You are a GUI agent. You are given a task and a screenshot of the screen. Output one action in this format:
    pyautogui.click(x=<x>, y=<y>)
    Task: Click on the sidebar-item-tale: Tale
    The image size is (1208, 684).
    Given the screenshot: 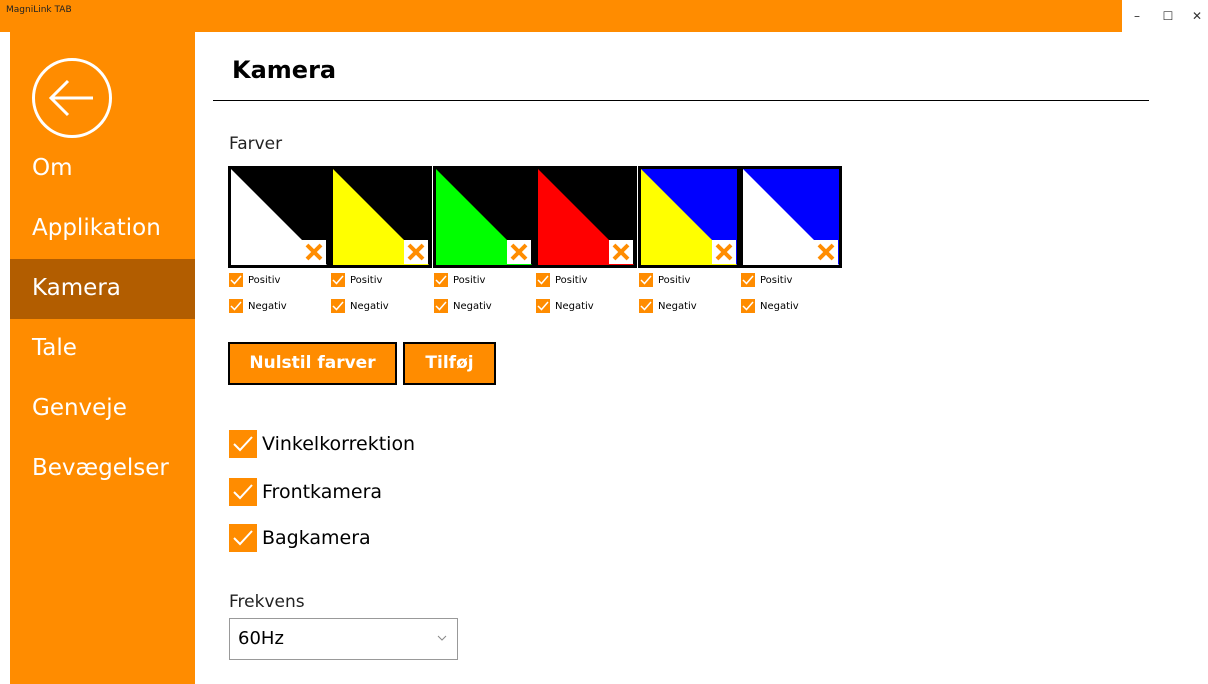 What is the action you would take?
    pyautogui.click(x=102, y=349)
    